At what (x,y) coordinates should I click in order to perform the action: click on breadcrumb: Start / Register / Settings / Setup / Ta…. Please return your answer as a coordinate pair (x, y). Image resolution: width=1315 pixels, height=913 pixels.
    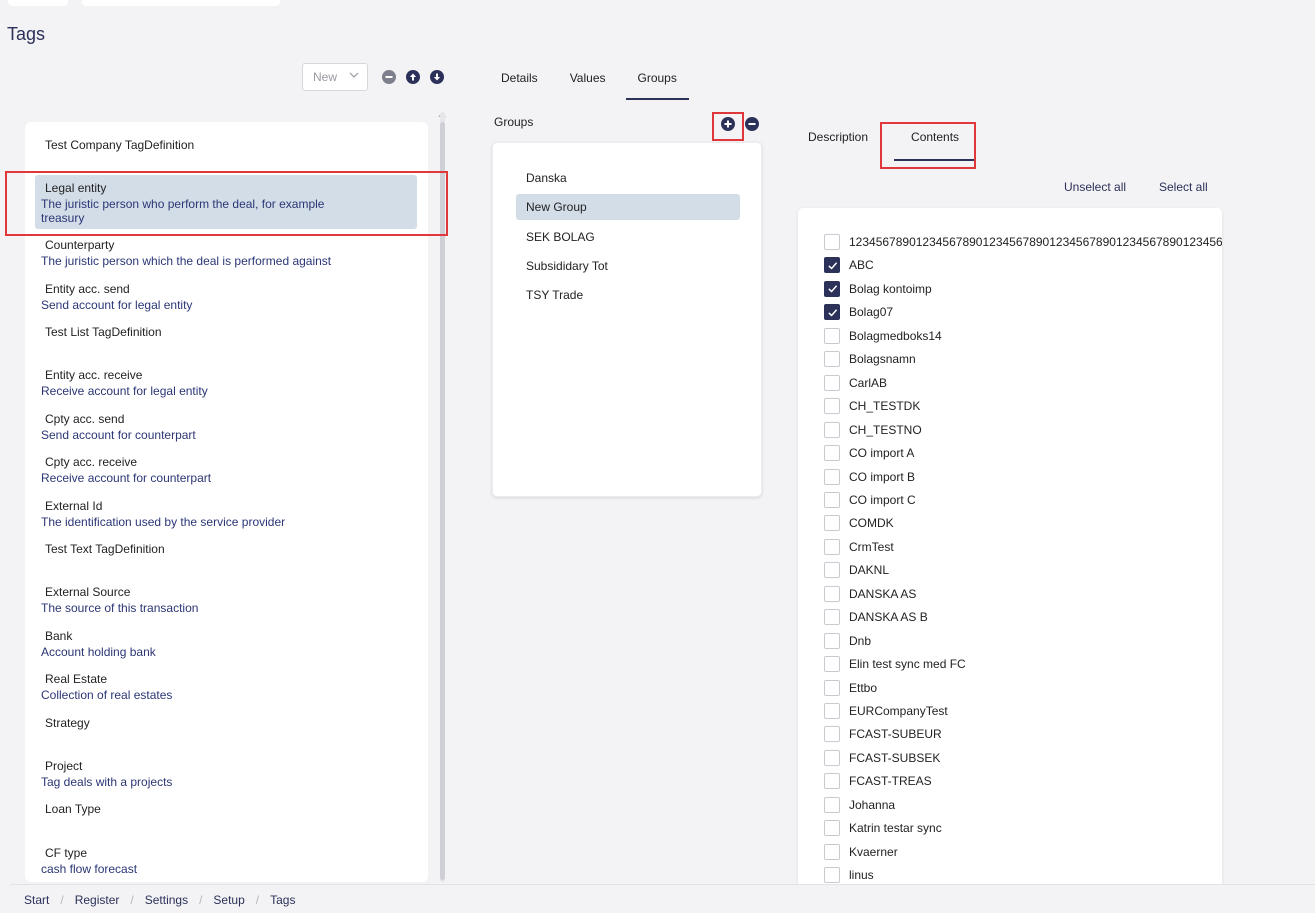
    Looking at the image, I should click on (159, 900).